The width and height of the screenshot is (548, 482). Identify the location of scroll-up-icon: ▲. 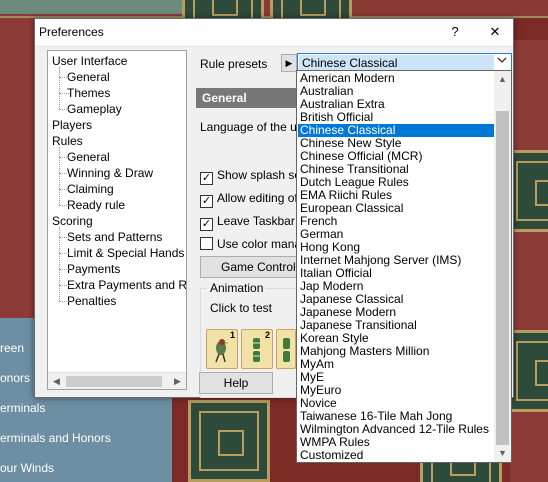
(502, 79).